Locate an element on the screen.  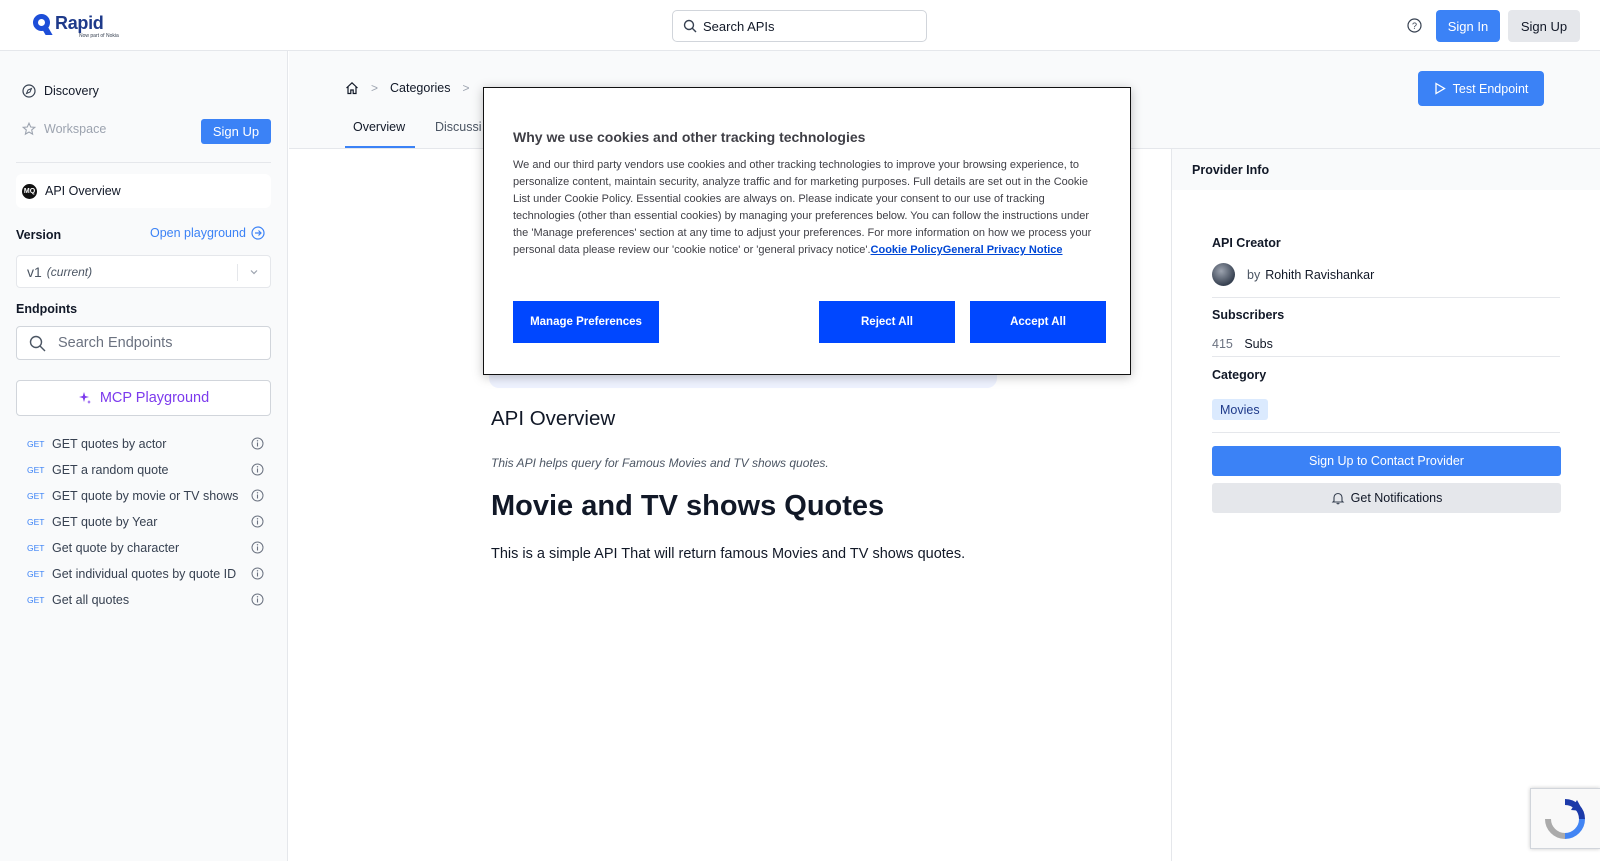
avatar is located at coordinates (1223, 274).